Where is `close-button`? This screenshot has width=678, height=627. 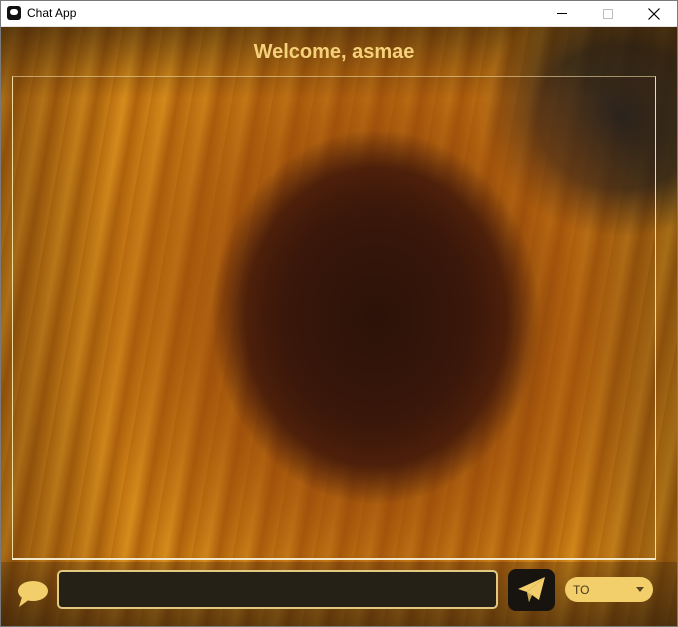 close-button is located at coordinates (654, 14).